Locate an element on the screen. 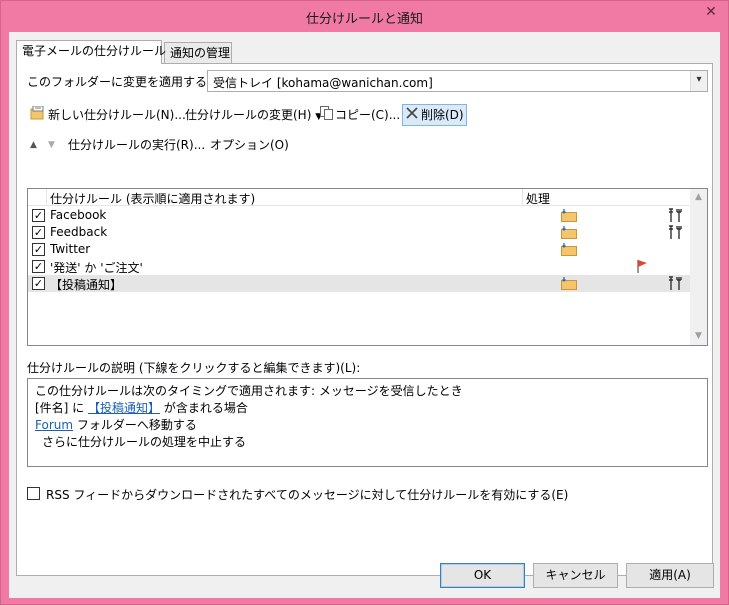 The width and height of the screenshot is (729, 605). condition-prefix: [件名] に is located at coordinates (61, 408).